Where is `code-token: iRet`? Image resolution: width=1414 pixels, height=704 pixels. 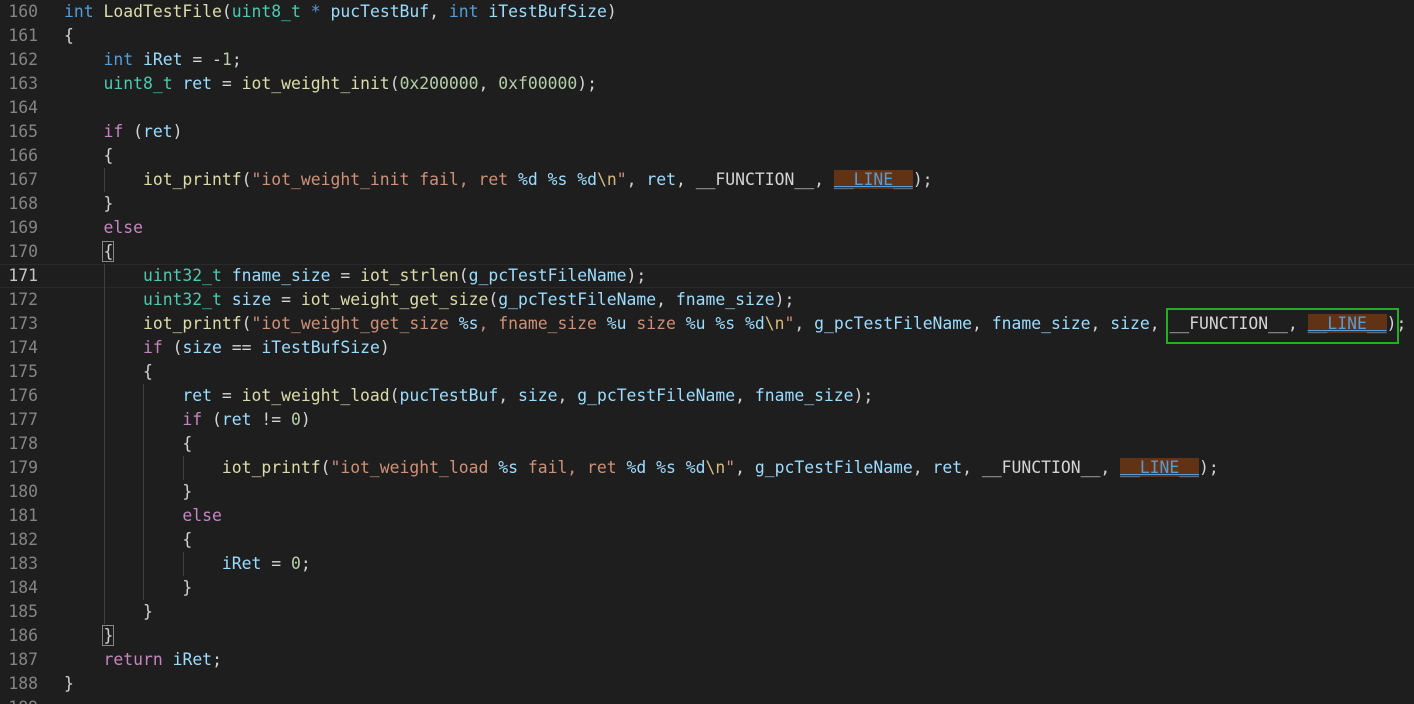
code-token: iRet is located at coordinates (162, 59).